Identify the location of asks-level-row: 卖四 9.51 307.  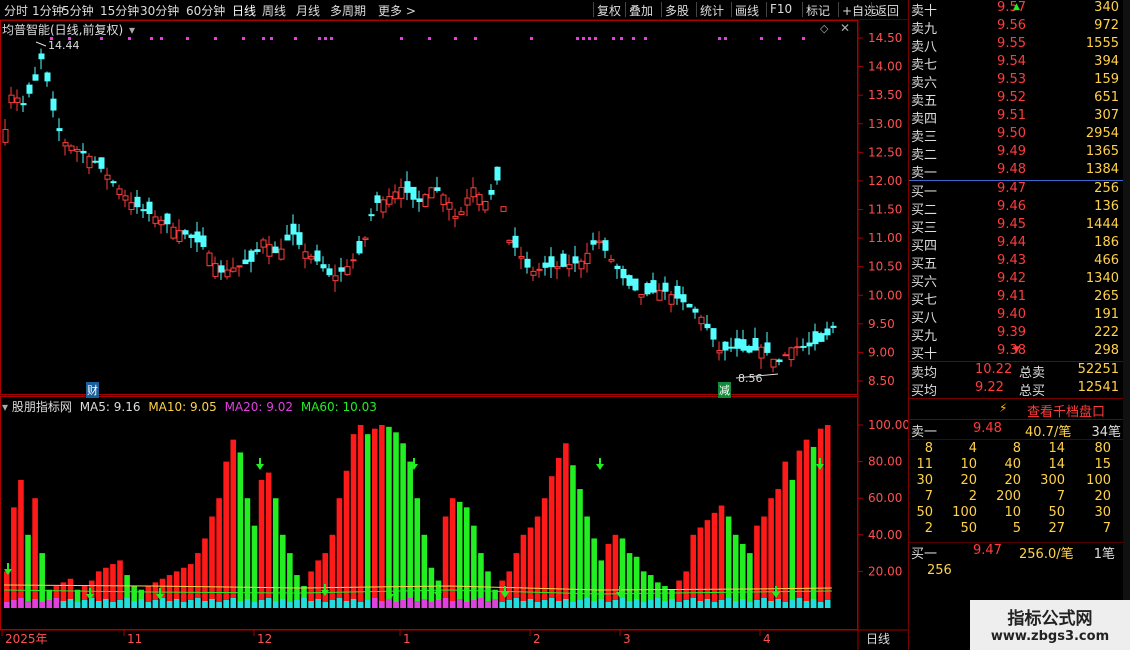
(1016, 117).